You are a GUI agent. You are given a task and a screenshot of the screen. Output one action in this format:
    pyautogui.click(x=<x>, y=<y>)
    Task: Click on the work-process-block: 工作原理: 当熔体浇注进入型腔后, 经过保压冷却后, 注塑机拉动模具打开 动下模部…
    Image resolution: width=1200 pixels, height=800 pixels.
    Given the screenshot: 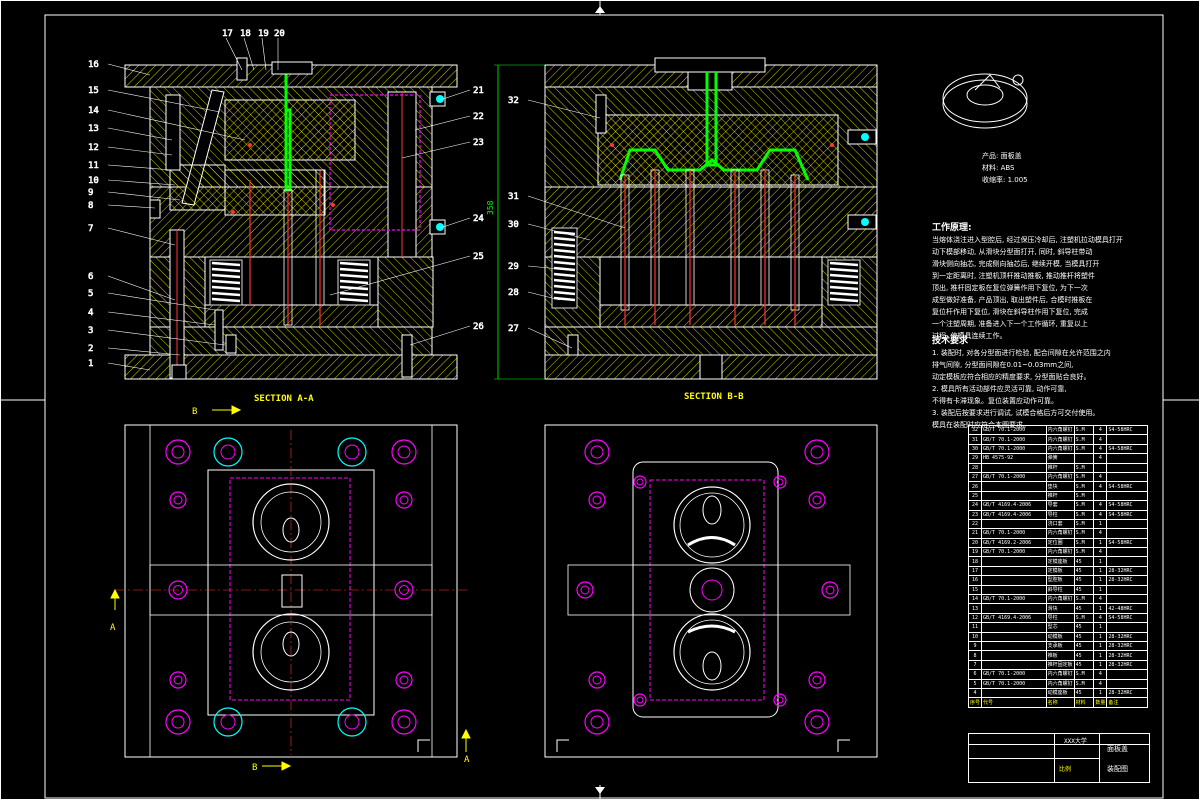 What is the action you would take?
    pyautogui.click(x=1044, y=282)
    